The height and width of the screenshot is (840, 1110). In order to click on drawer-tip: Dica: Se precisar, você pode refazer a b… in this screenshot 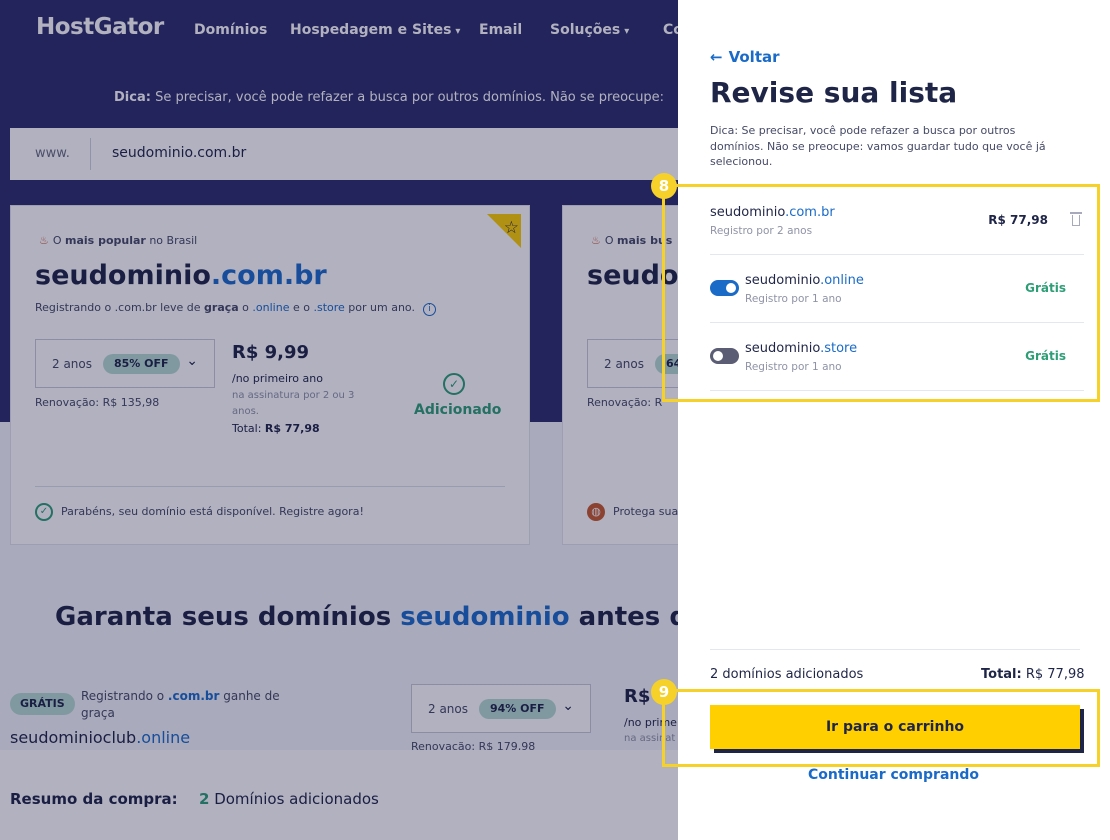, I will do `click(878, 146)`.